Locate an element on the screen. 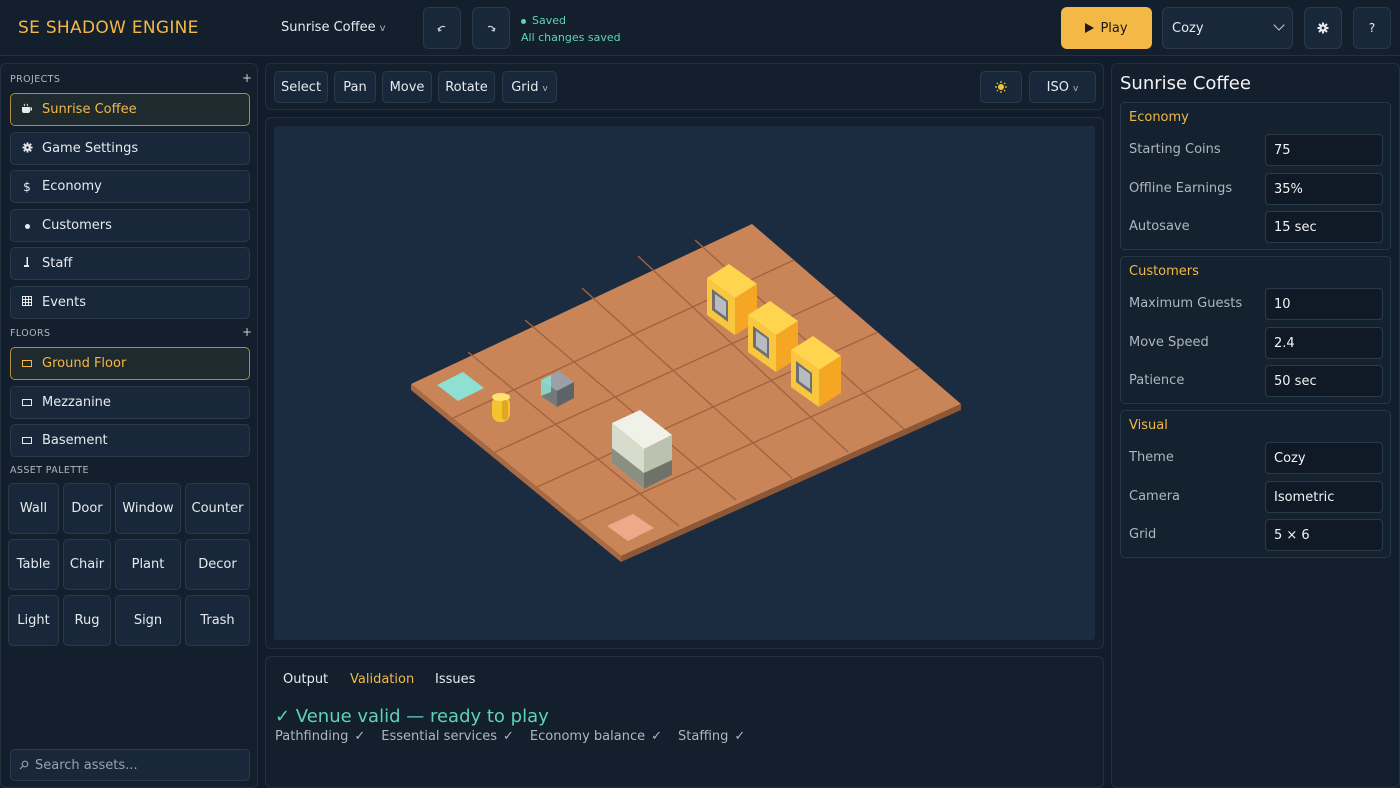  tab-validation: Validation is located at coordinates (382, 679).